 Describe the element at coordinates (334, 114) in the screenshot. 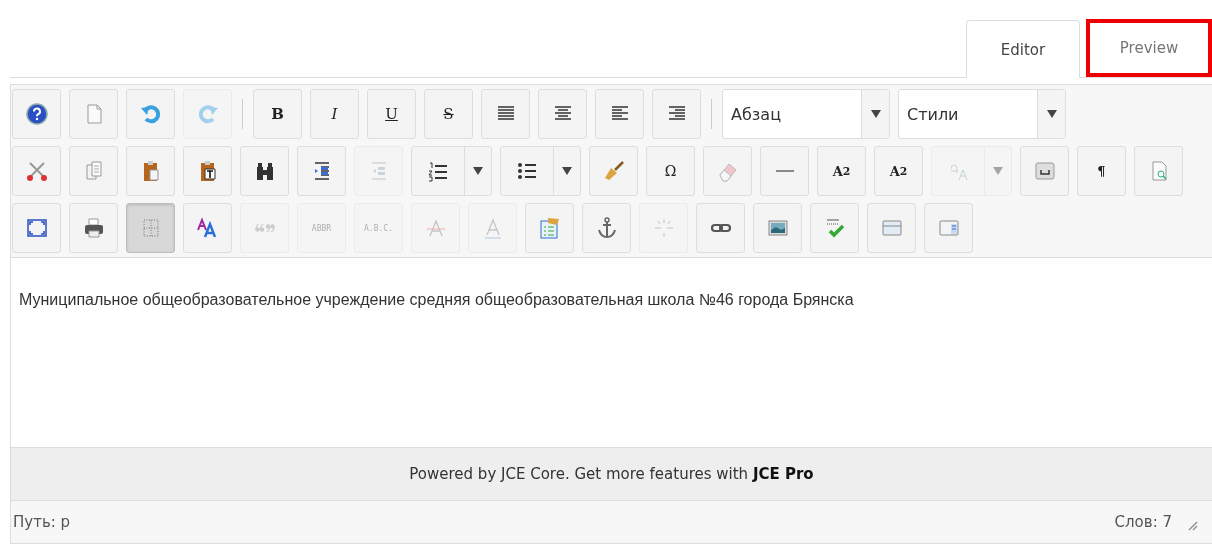

I see `italic-button: I` at that location.